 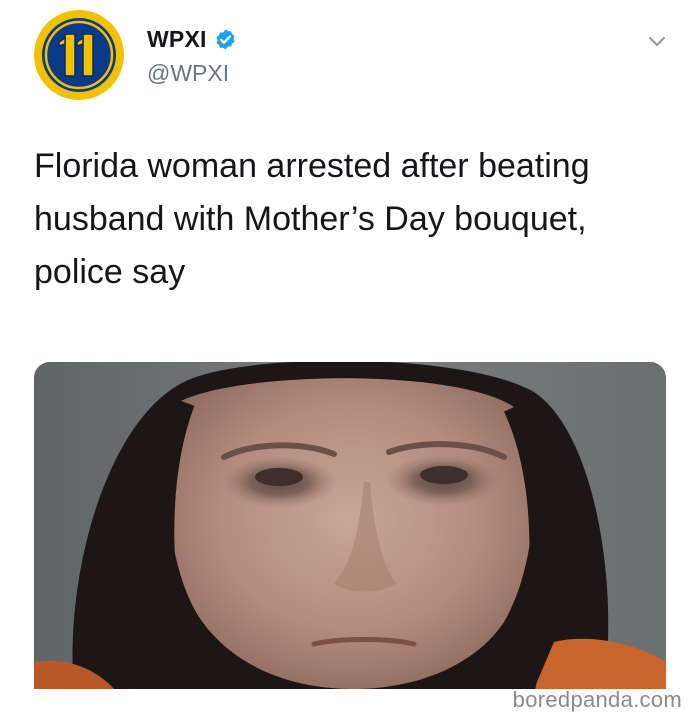 What do you see at coordinates (312, 166) in the screenshot?
I see `tweet-text-line: Florida woman arrested after beating` at bounding box center [312, 166].